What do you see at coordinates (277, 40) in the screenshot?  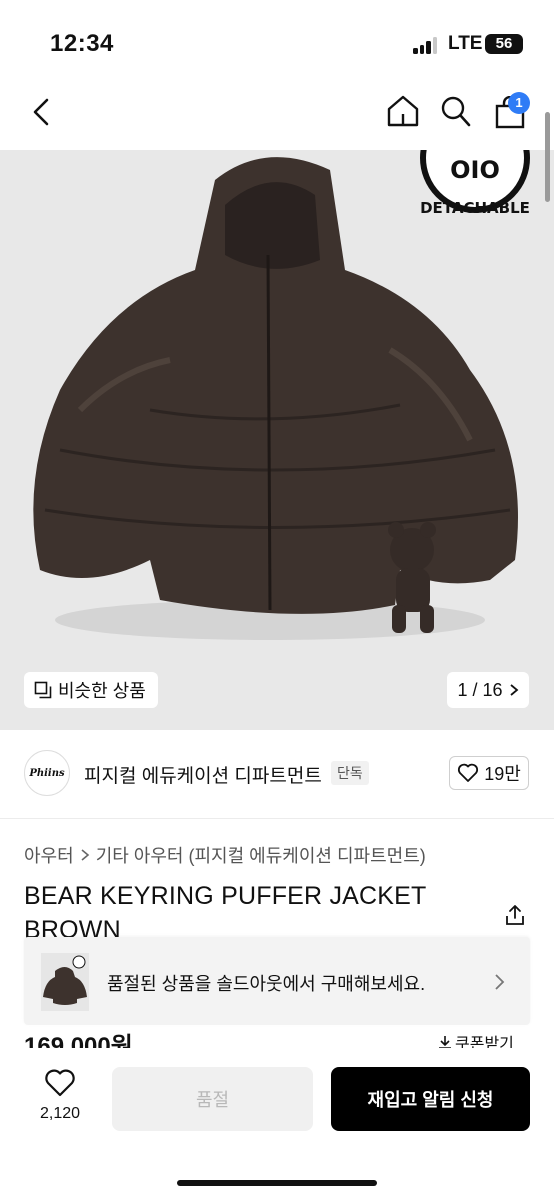 I see `status-bar: 12:34 LTE 56` at bounding box center [277, 40].